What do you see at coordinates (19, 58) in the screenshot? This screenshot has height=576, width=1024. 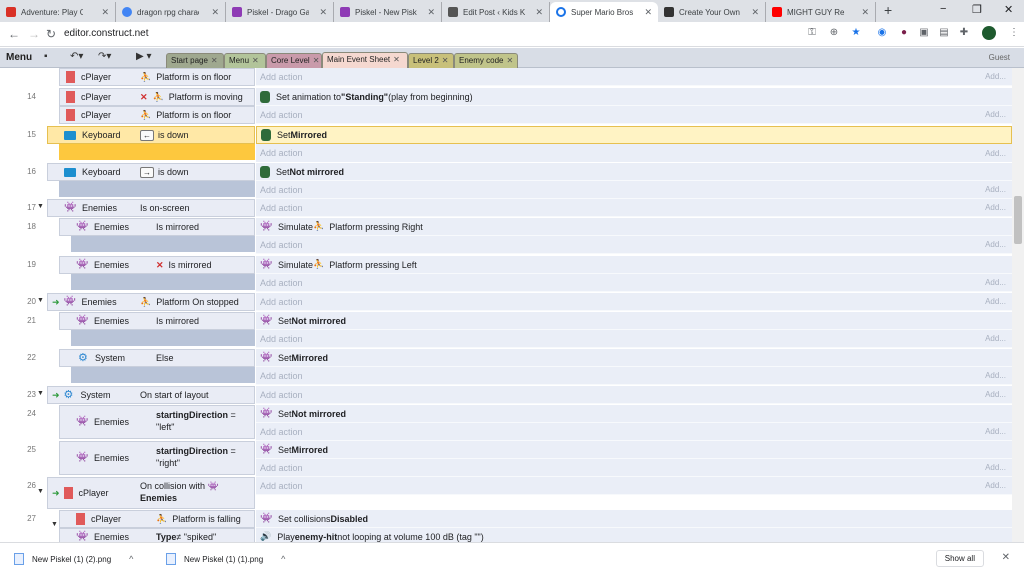 I see `menu-button: Menu` at bounding box center [19, 58].